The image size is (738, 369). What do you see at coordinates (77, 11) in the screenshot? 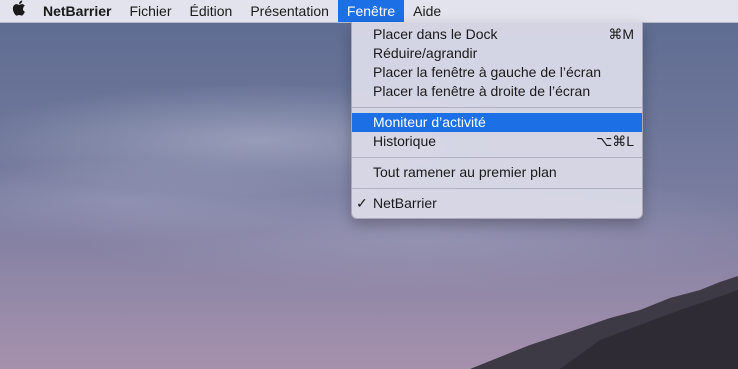
I see `menu-app-netbarrier: NetBarrier` at bounding box center [77, 11].